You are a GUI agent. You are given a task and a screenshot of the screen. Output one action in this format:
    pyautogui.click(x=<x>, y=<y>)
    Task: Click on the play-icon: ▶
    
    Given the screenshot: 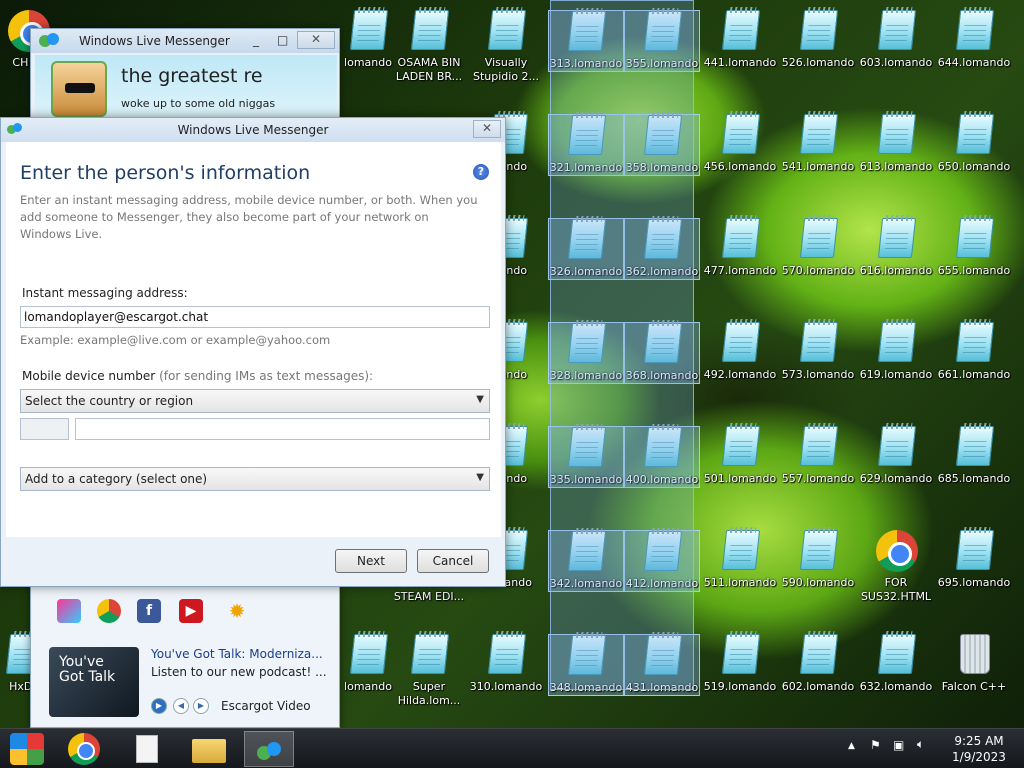 What is the action you would take?
    pyautogui.click(x=159, y=706)
    